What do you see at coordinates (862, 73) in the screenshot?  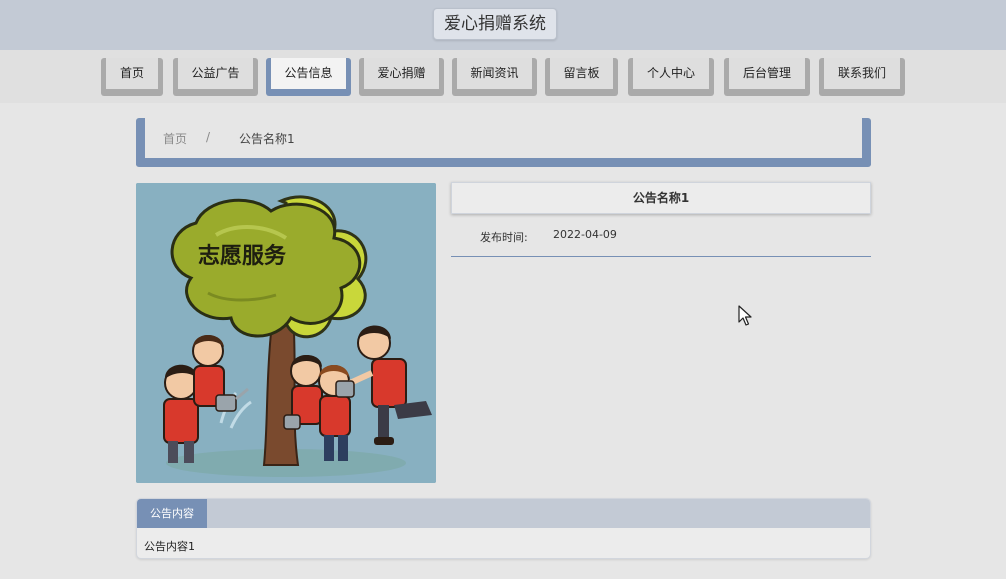 I see `nav-item-label: 联系我们` at bounding box center [862, 73].